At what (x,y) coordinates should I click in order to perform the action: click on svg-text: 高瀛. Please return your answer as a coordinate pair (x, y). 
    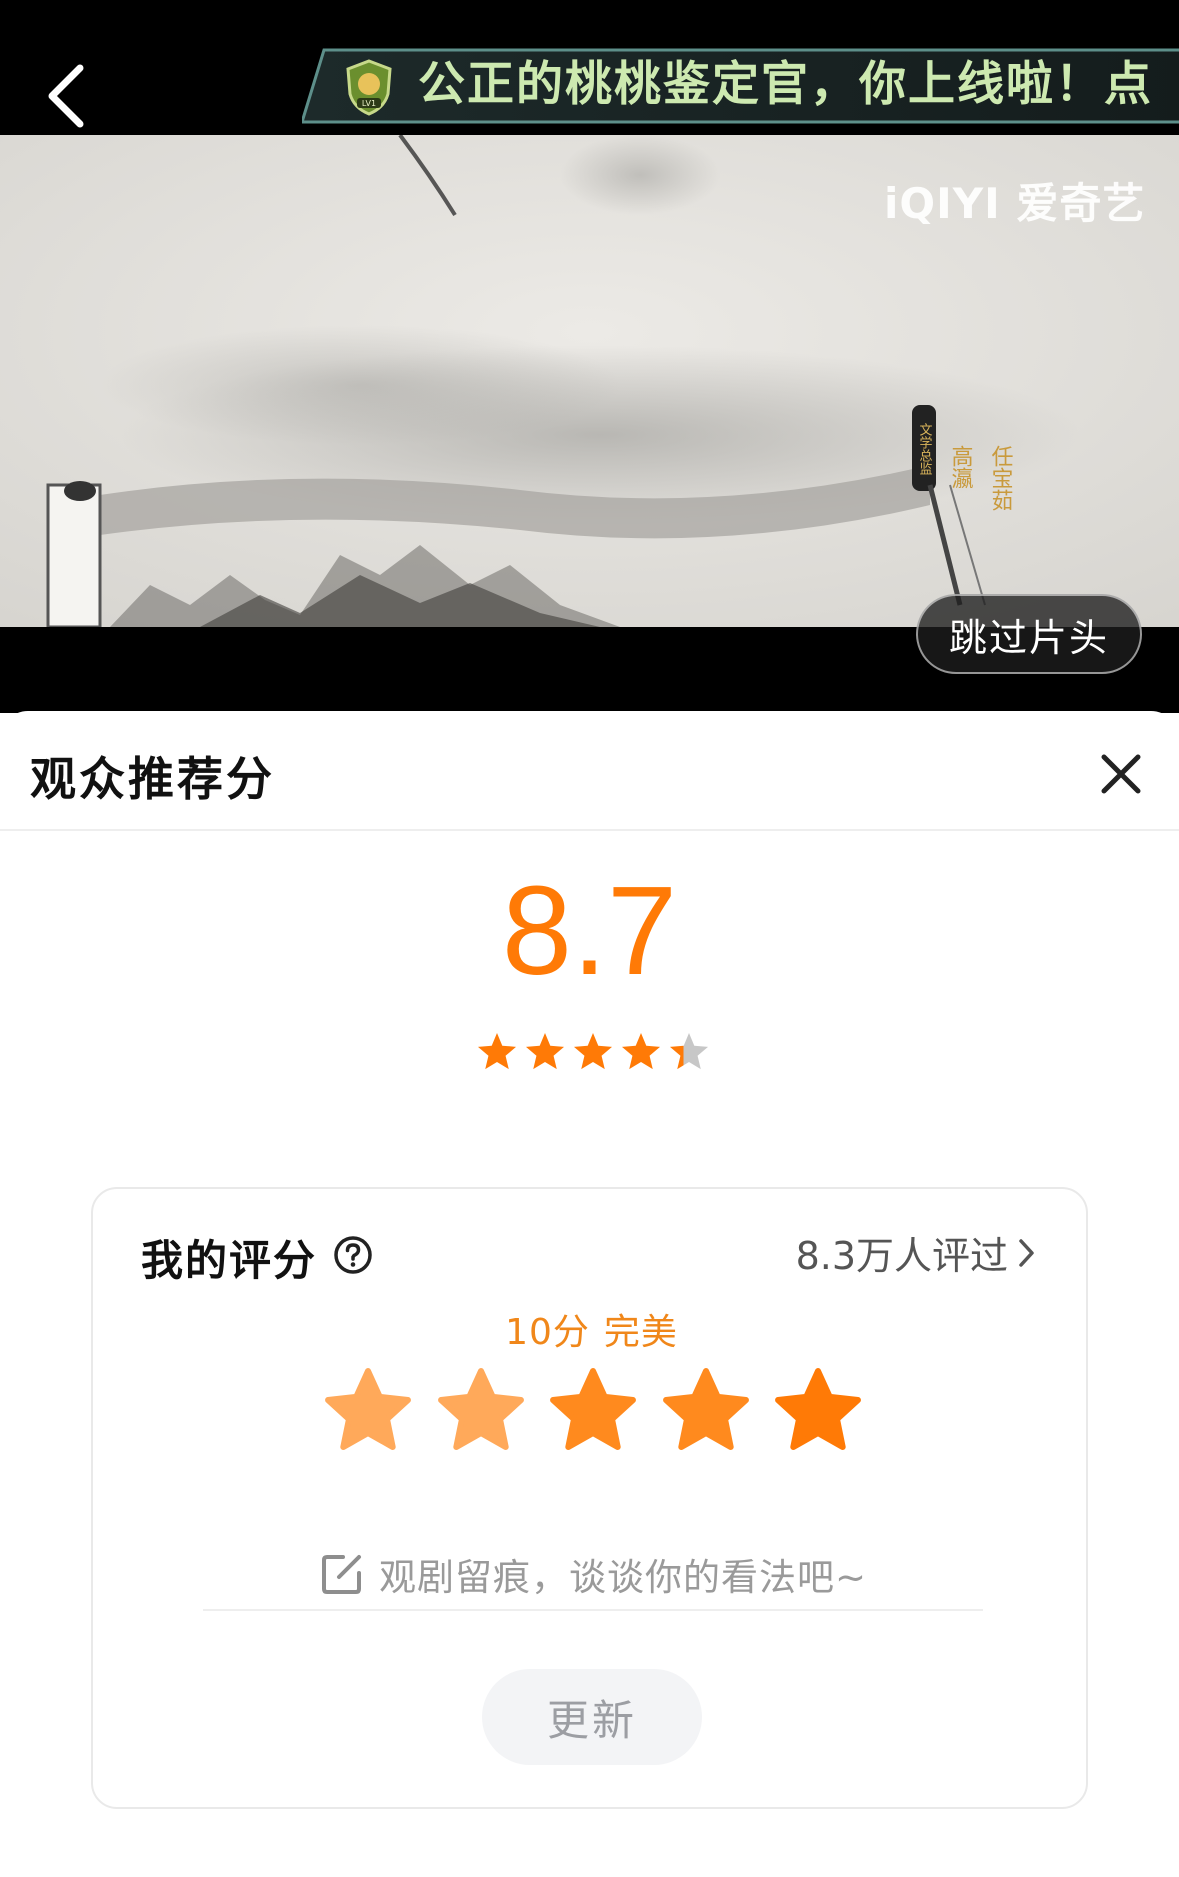
    Looking at the image, I should click on (961, 467).